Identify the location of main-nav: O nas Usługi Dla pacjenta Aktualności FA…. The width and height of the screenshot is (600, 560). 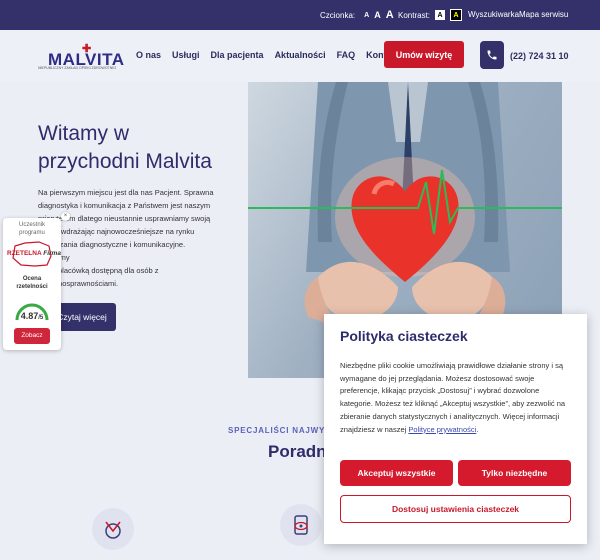
(268, 55).